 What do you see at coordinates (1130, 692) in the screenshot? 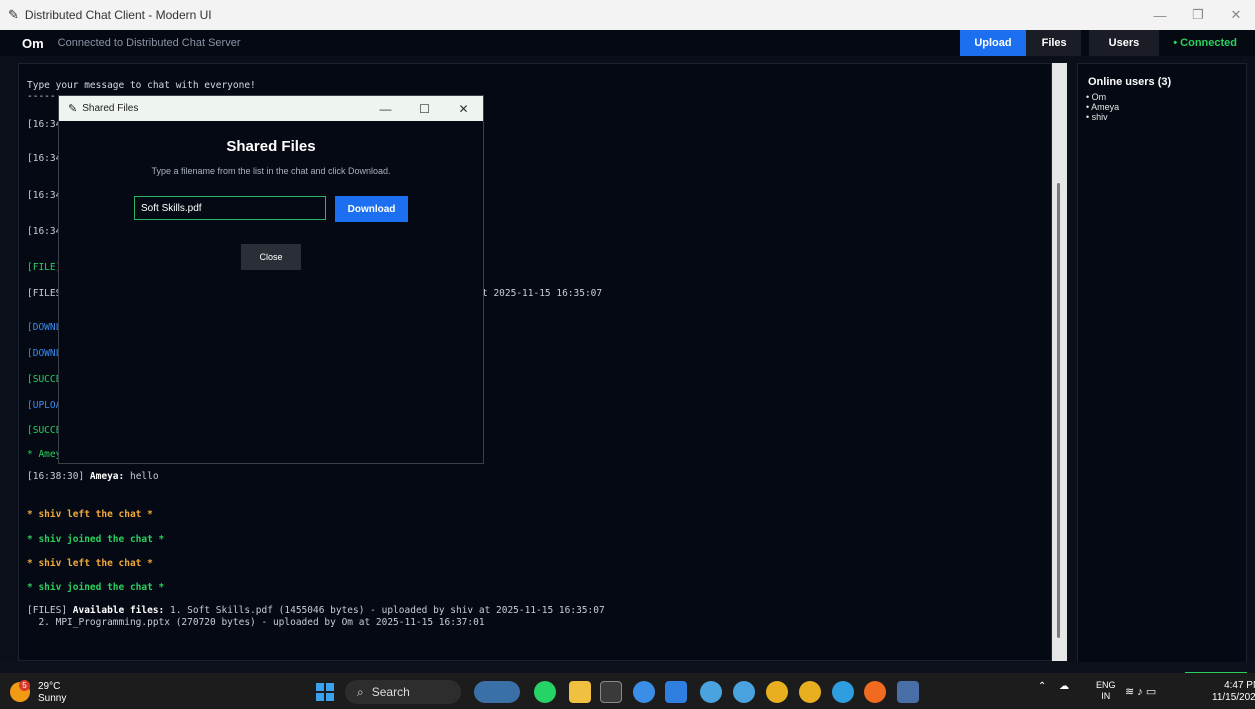
I see `wifi-icon: ≋` at bounding box center [1130, 692].